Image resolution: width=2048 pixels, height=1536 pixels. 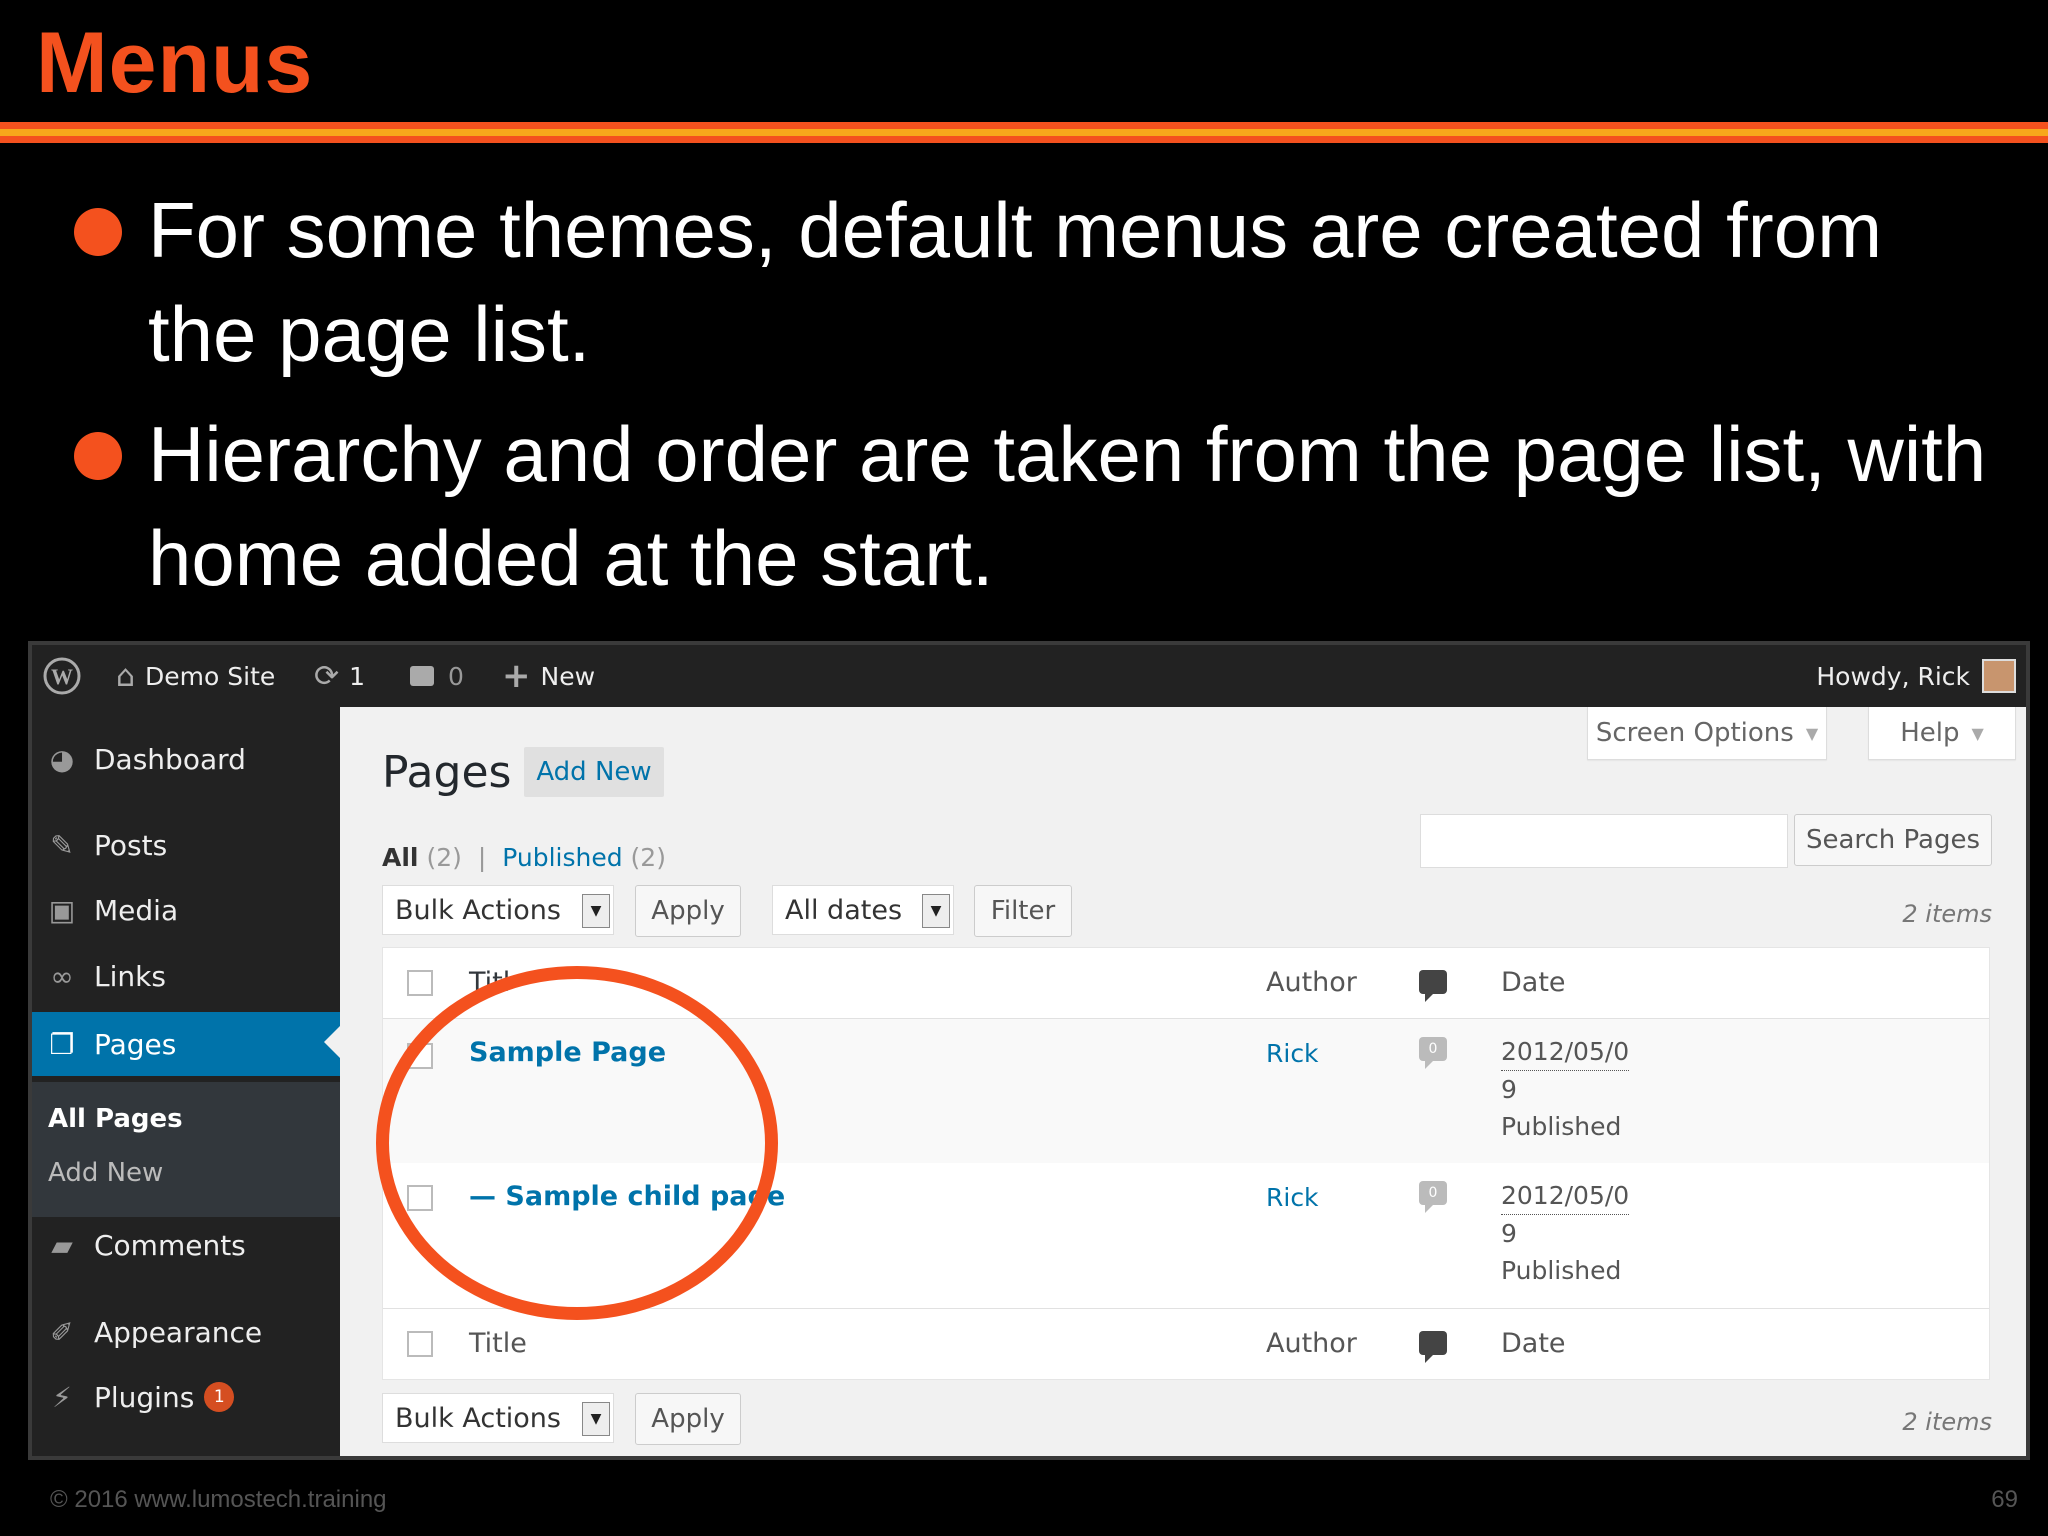 What do you see at coordinates (210, 676) in the screenshot?
I see `site-name: Demo Site` at bounding box center [210, 676].